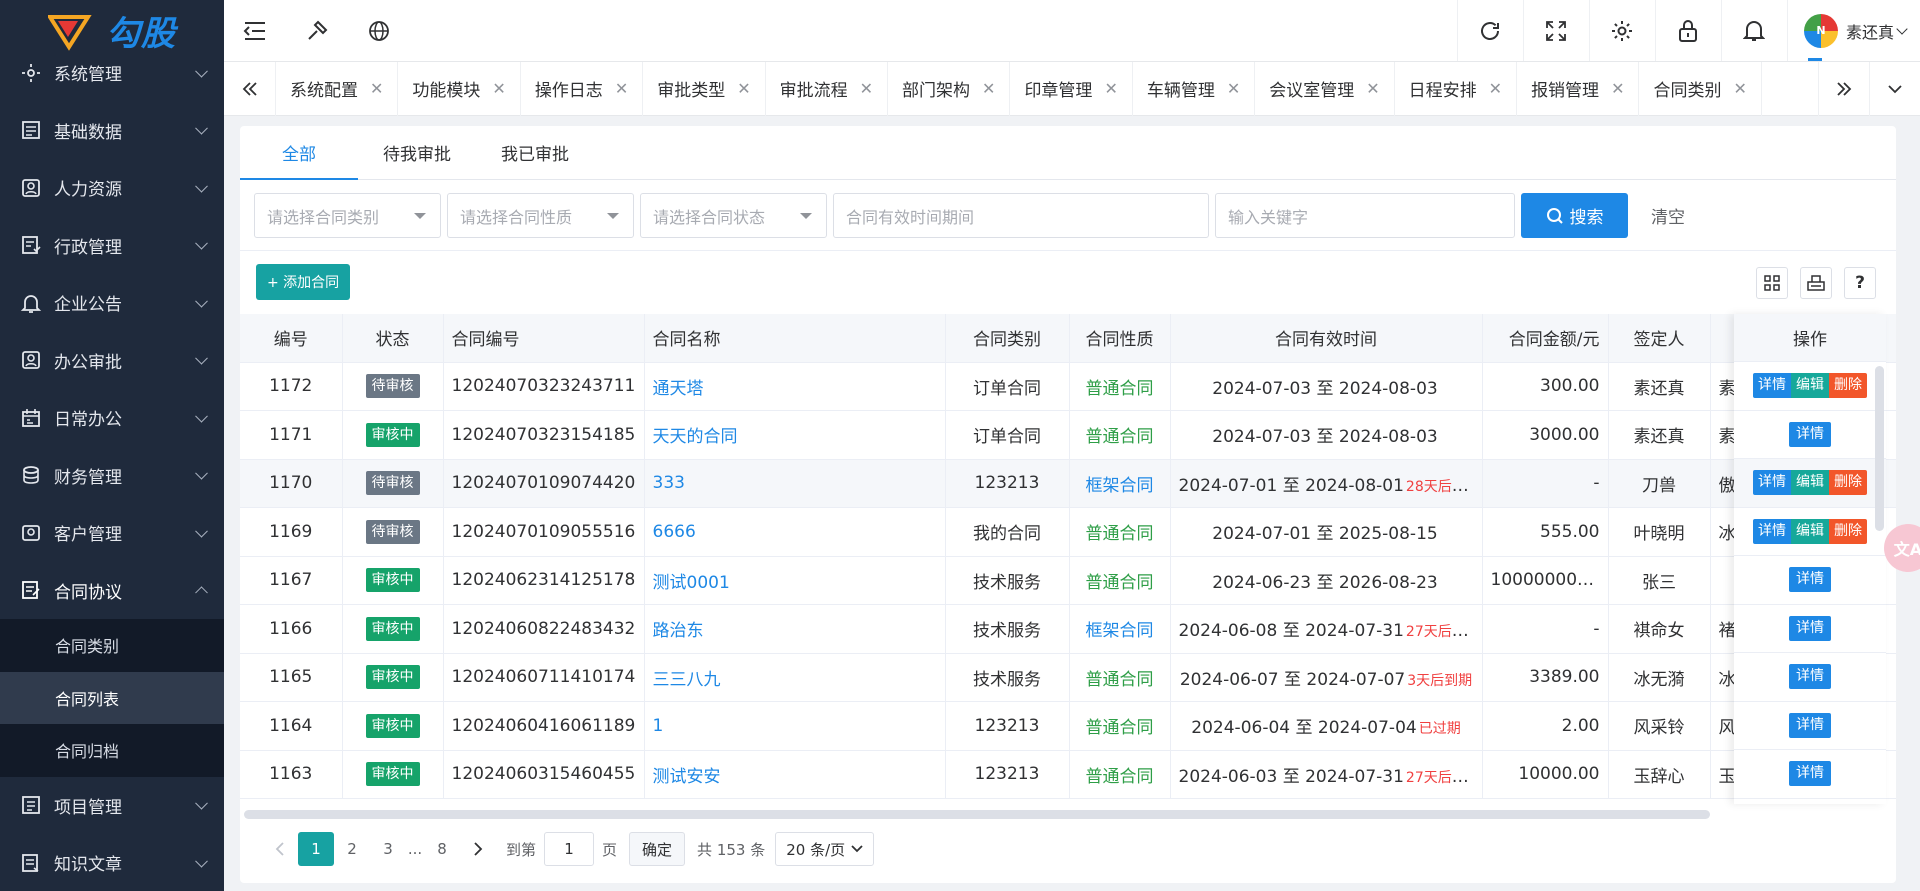 This screenshot has width=1920, height=891. Describe the element at coordinates (112, 30) in the screenshot. I see `logo: 勾股` at that location.